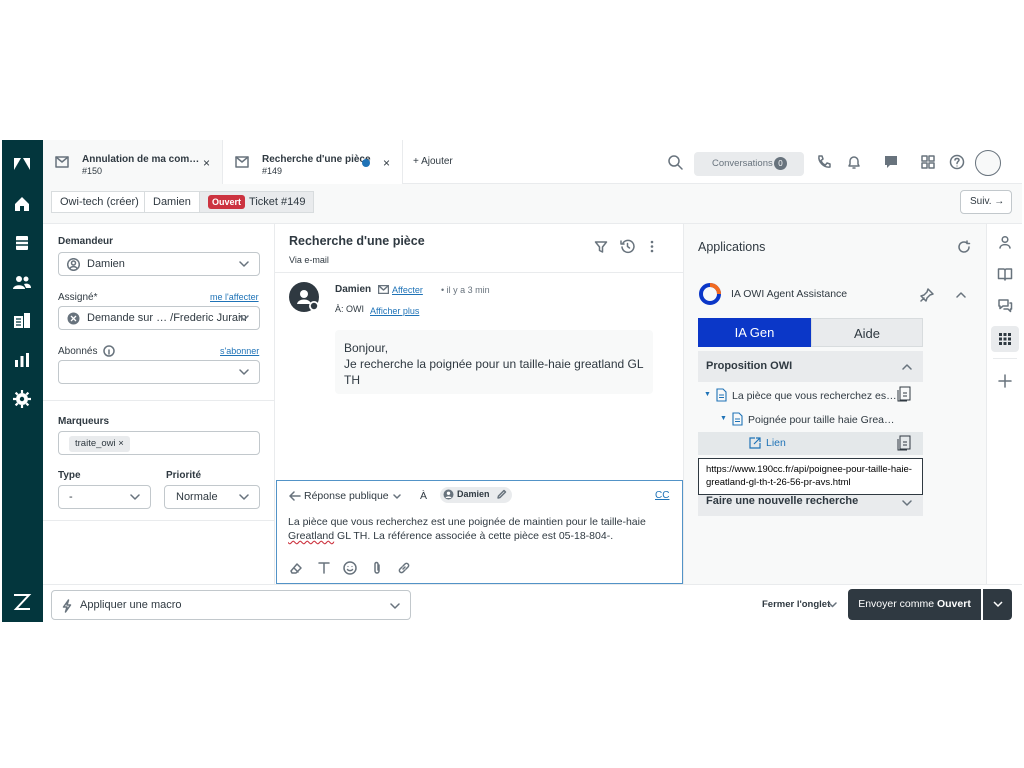  Describe the element at coordinates (357, 241) in the screenshot. I see `ticket-subject: Recherche d'une pièce` at that location.